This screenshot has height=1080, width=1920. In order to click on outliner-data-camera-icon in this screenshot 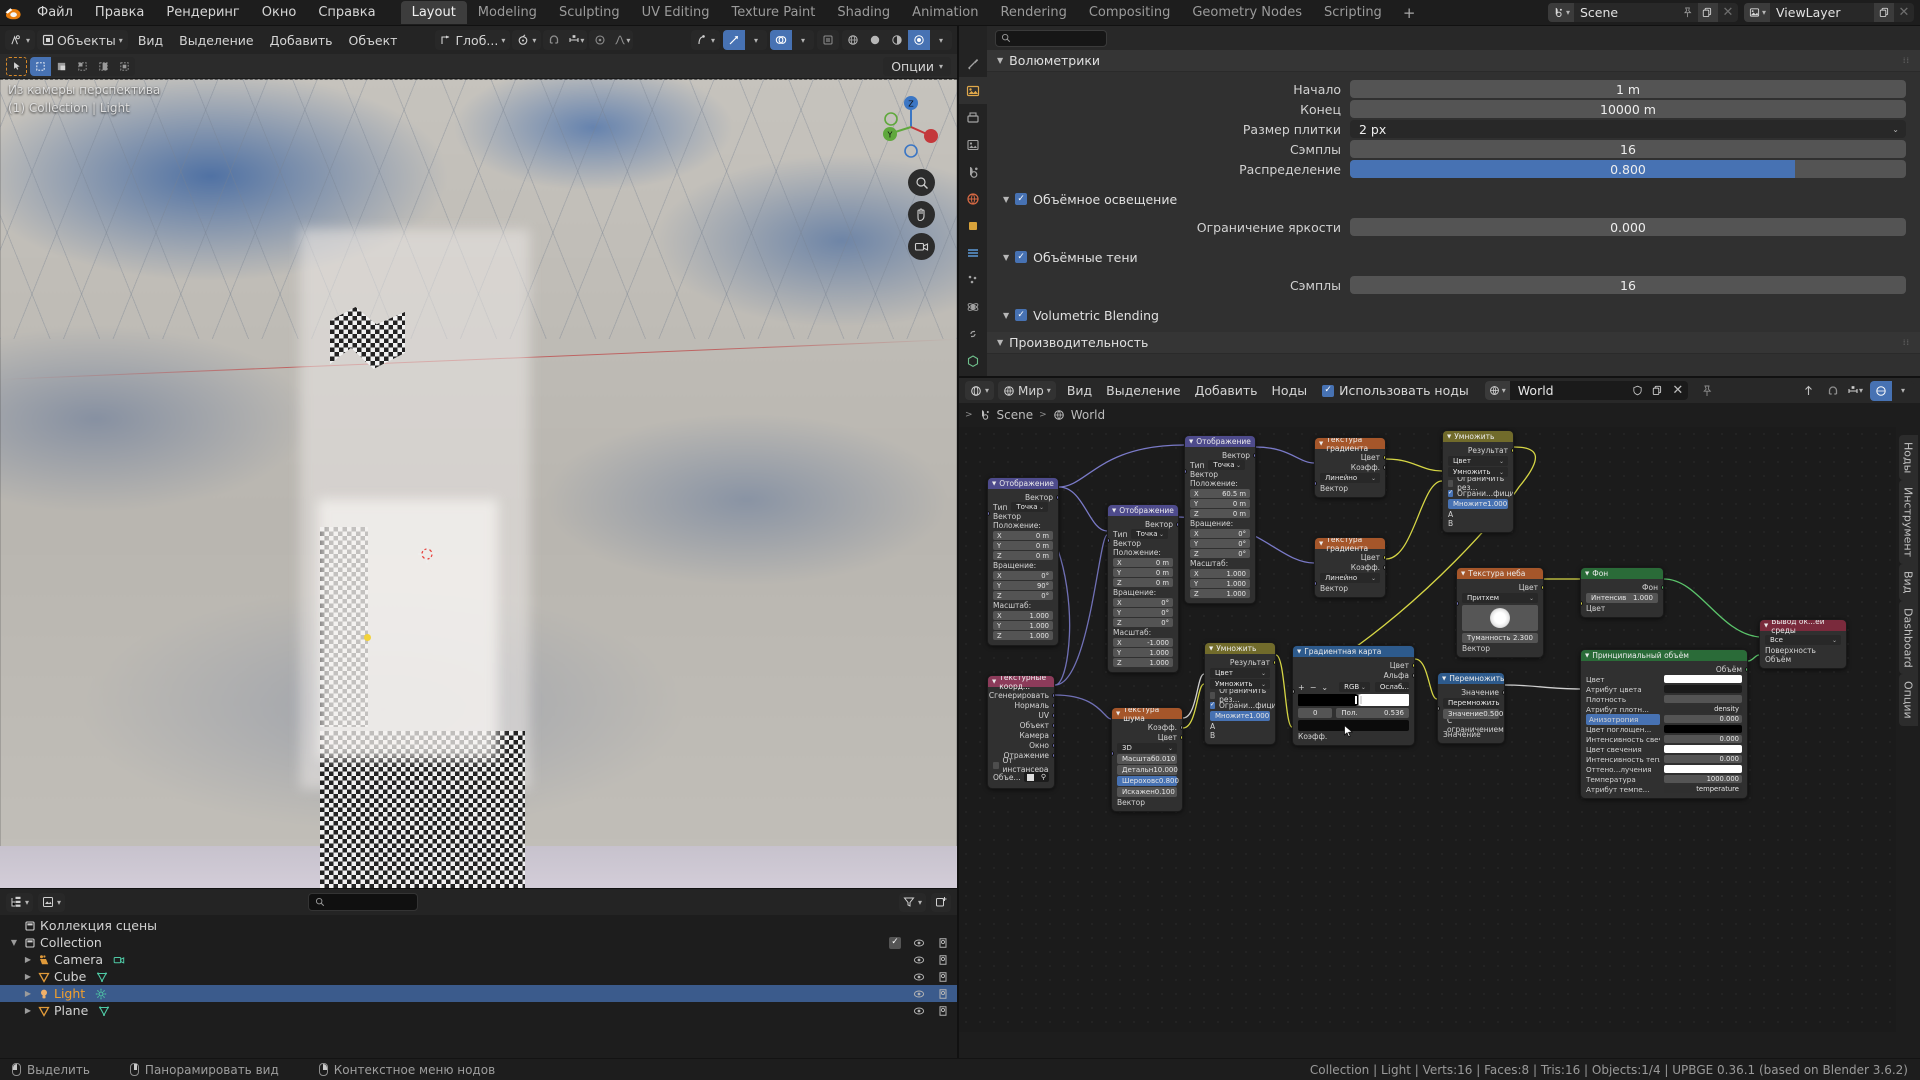, I will do `click(119, 960)`.